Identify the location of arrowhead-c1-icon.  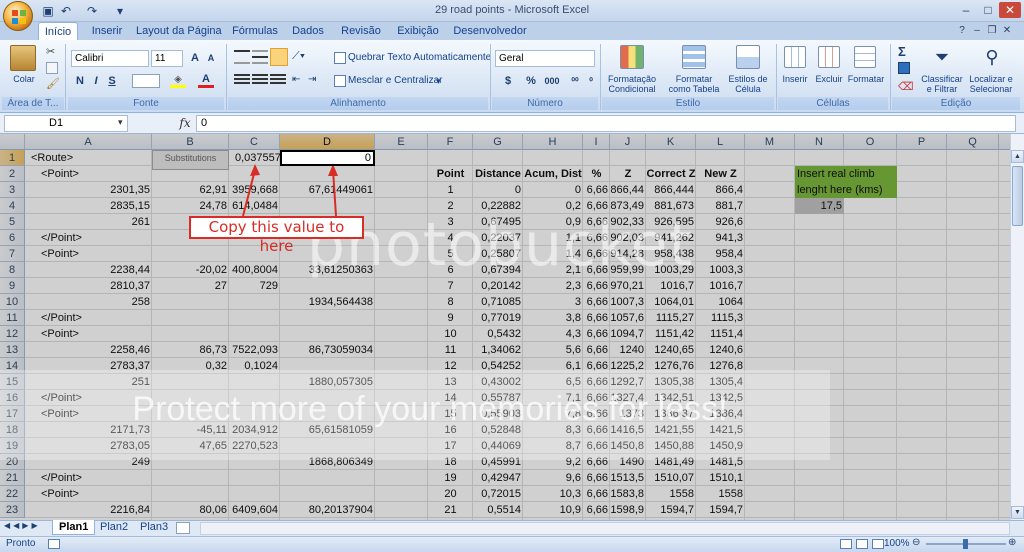
(255, 170).